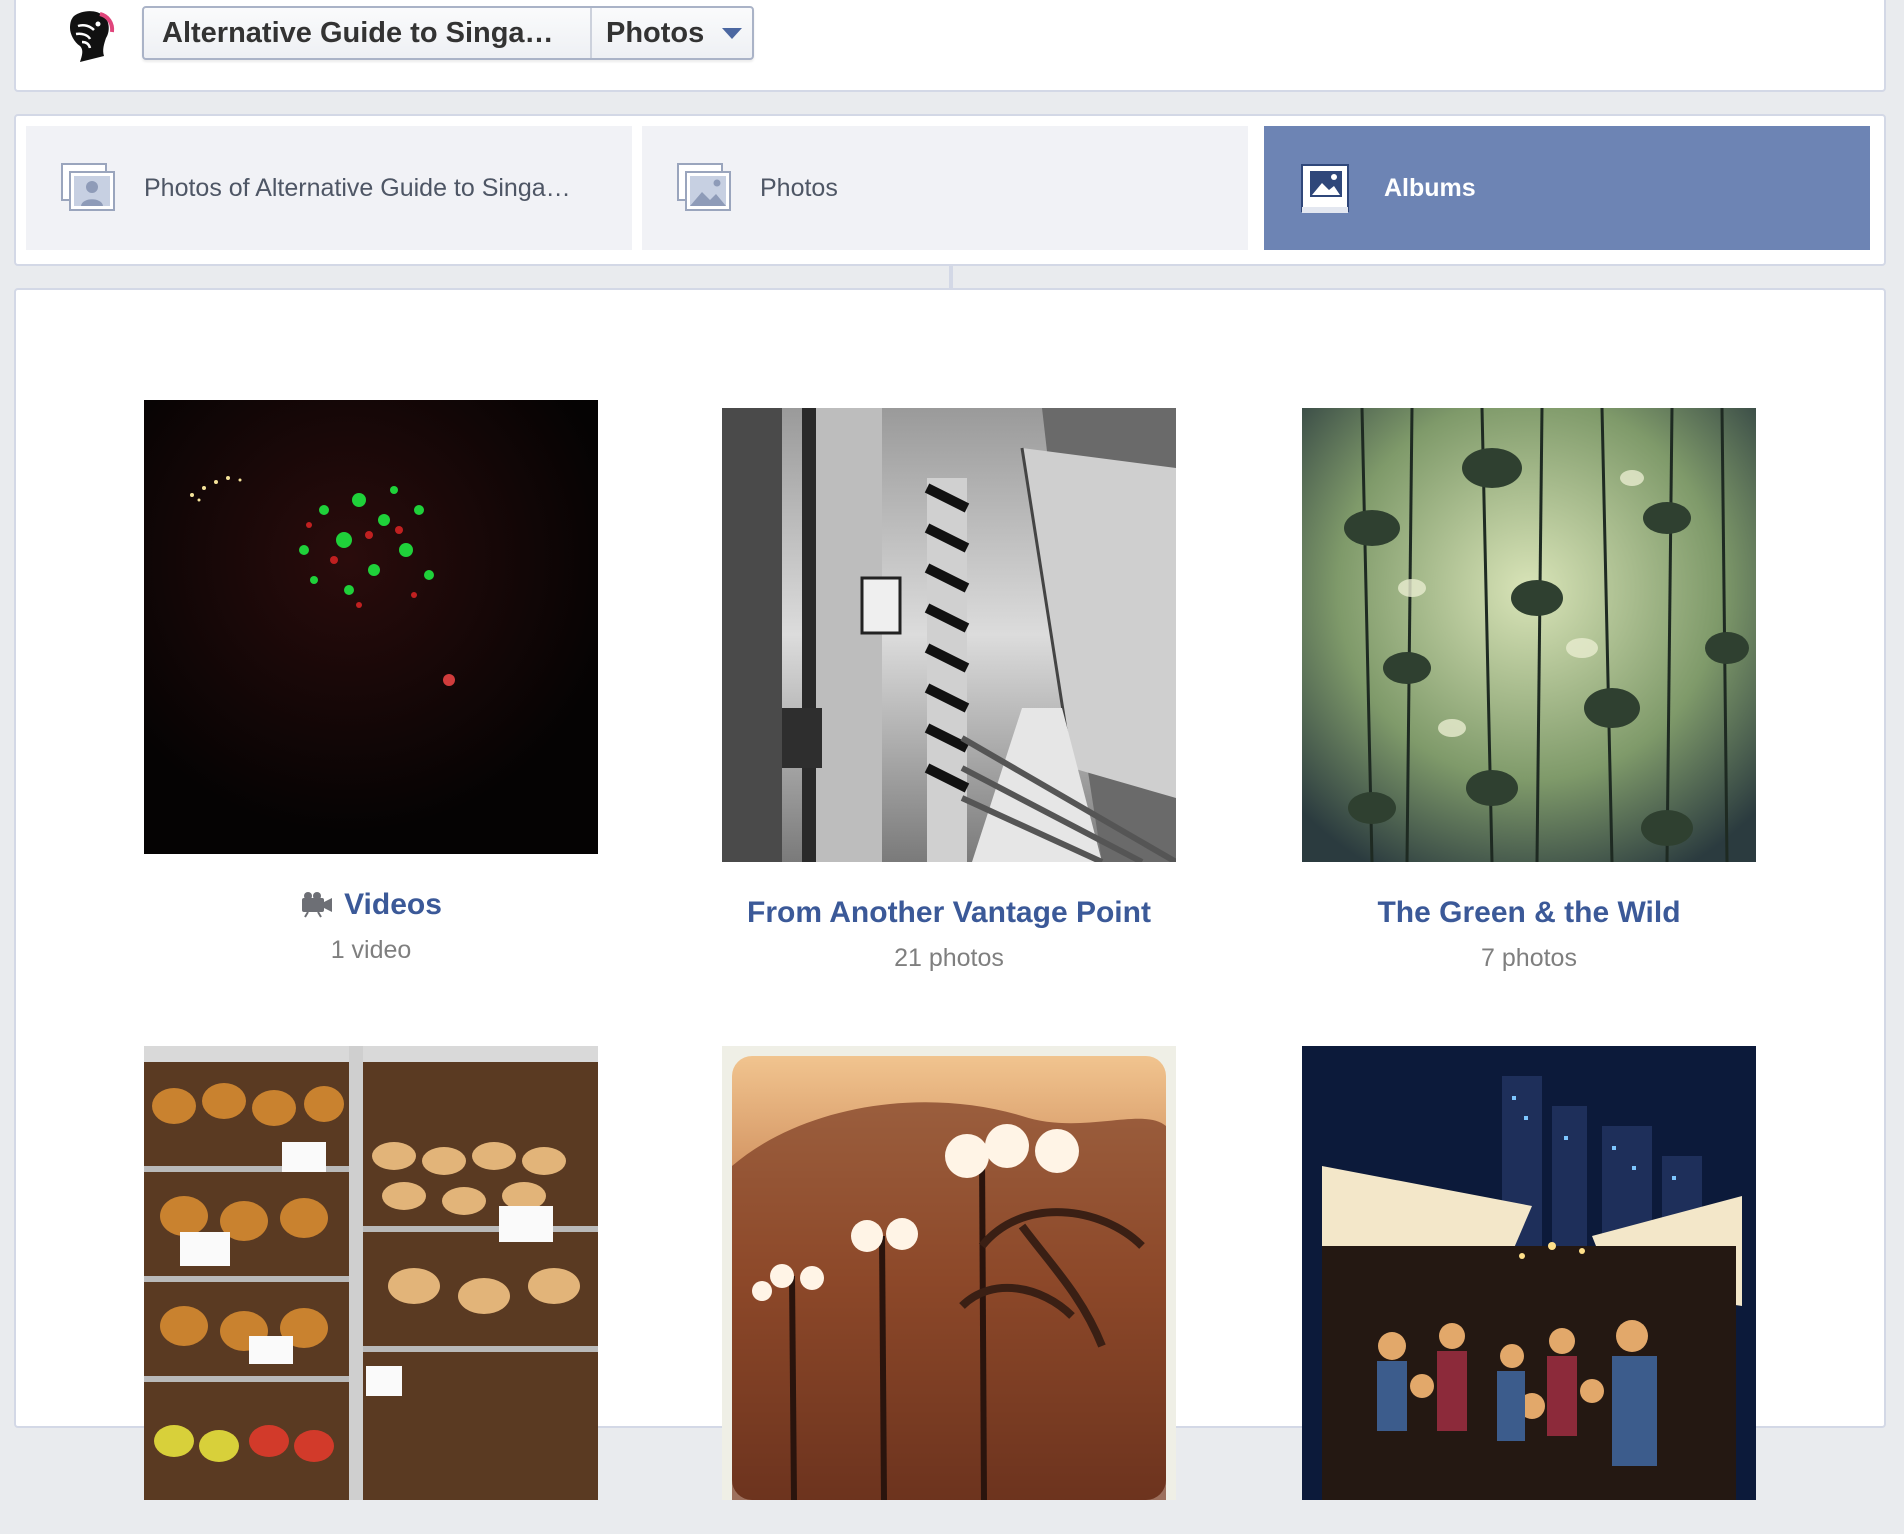  I want to click on chevron-down-icon, so click(732, 33).